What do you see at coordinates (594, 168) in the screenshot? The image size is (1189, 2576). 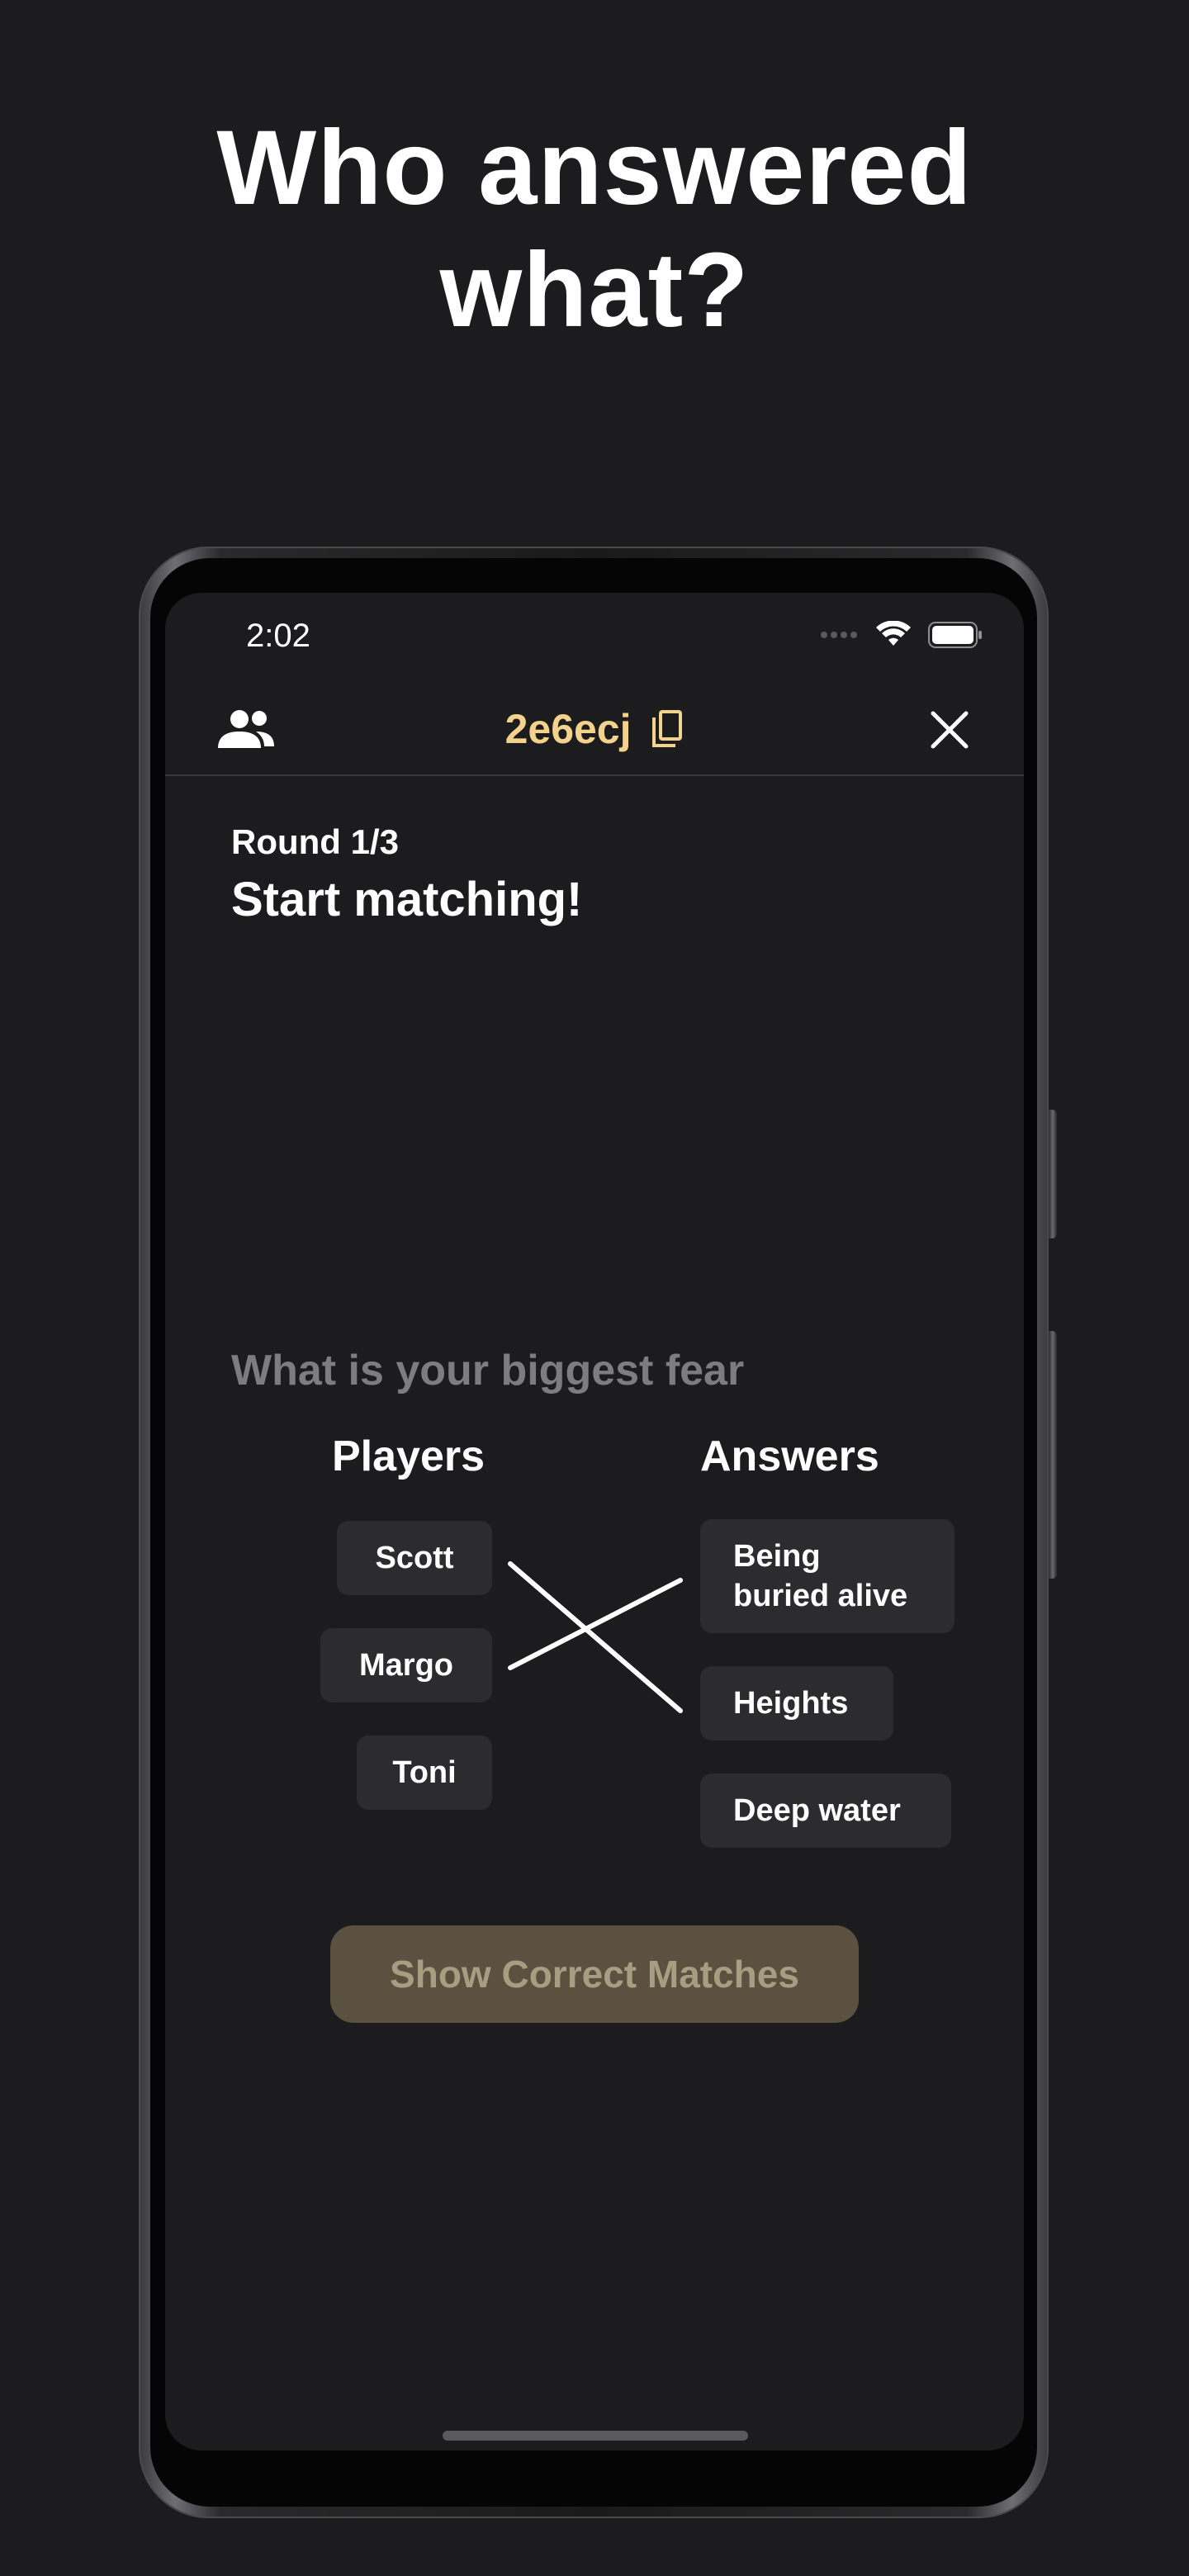 I see `headline-line-1: Who answered` at bounding box center [594, 168].